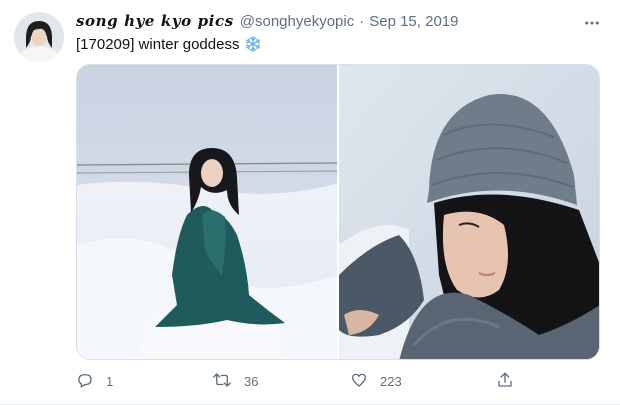 The height and width of the screenshot is (405, 620). What do you see at coordinates (155, 21) in the screenshot?
I see `display-name: song hye kyo pics` at bounding box center [155, 21].